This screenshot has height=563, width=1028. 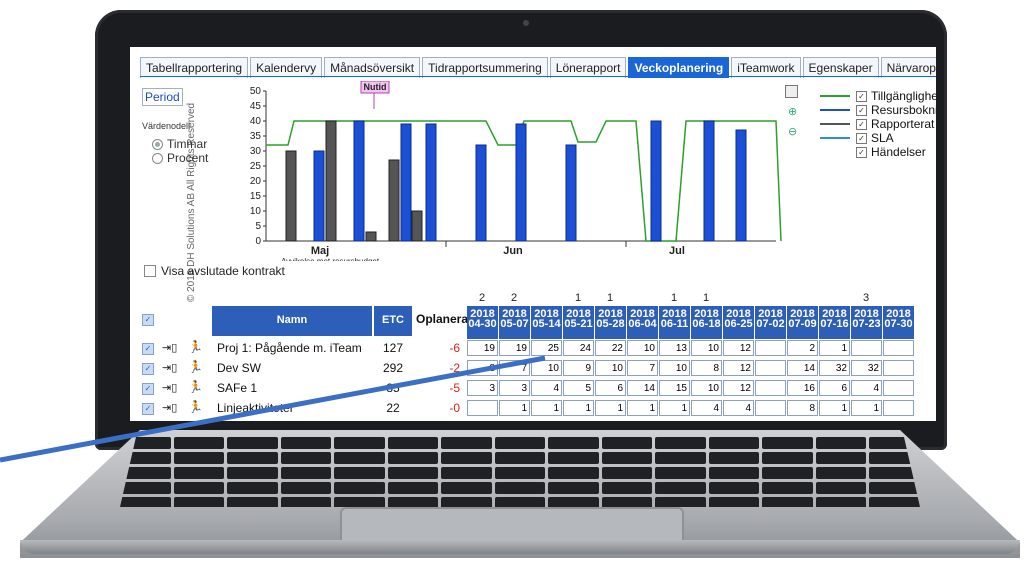 I want to click on week-cell: 25, so click(x=546, y=348).